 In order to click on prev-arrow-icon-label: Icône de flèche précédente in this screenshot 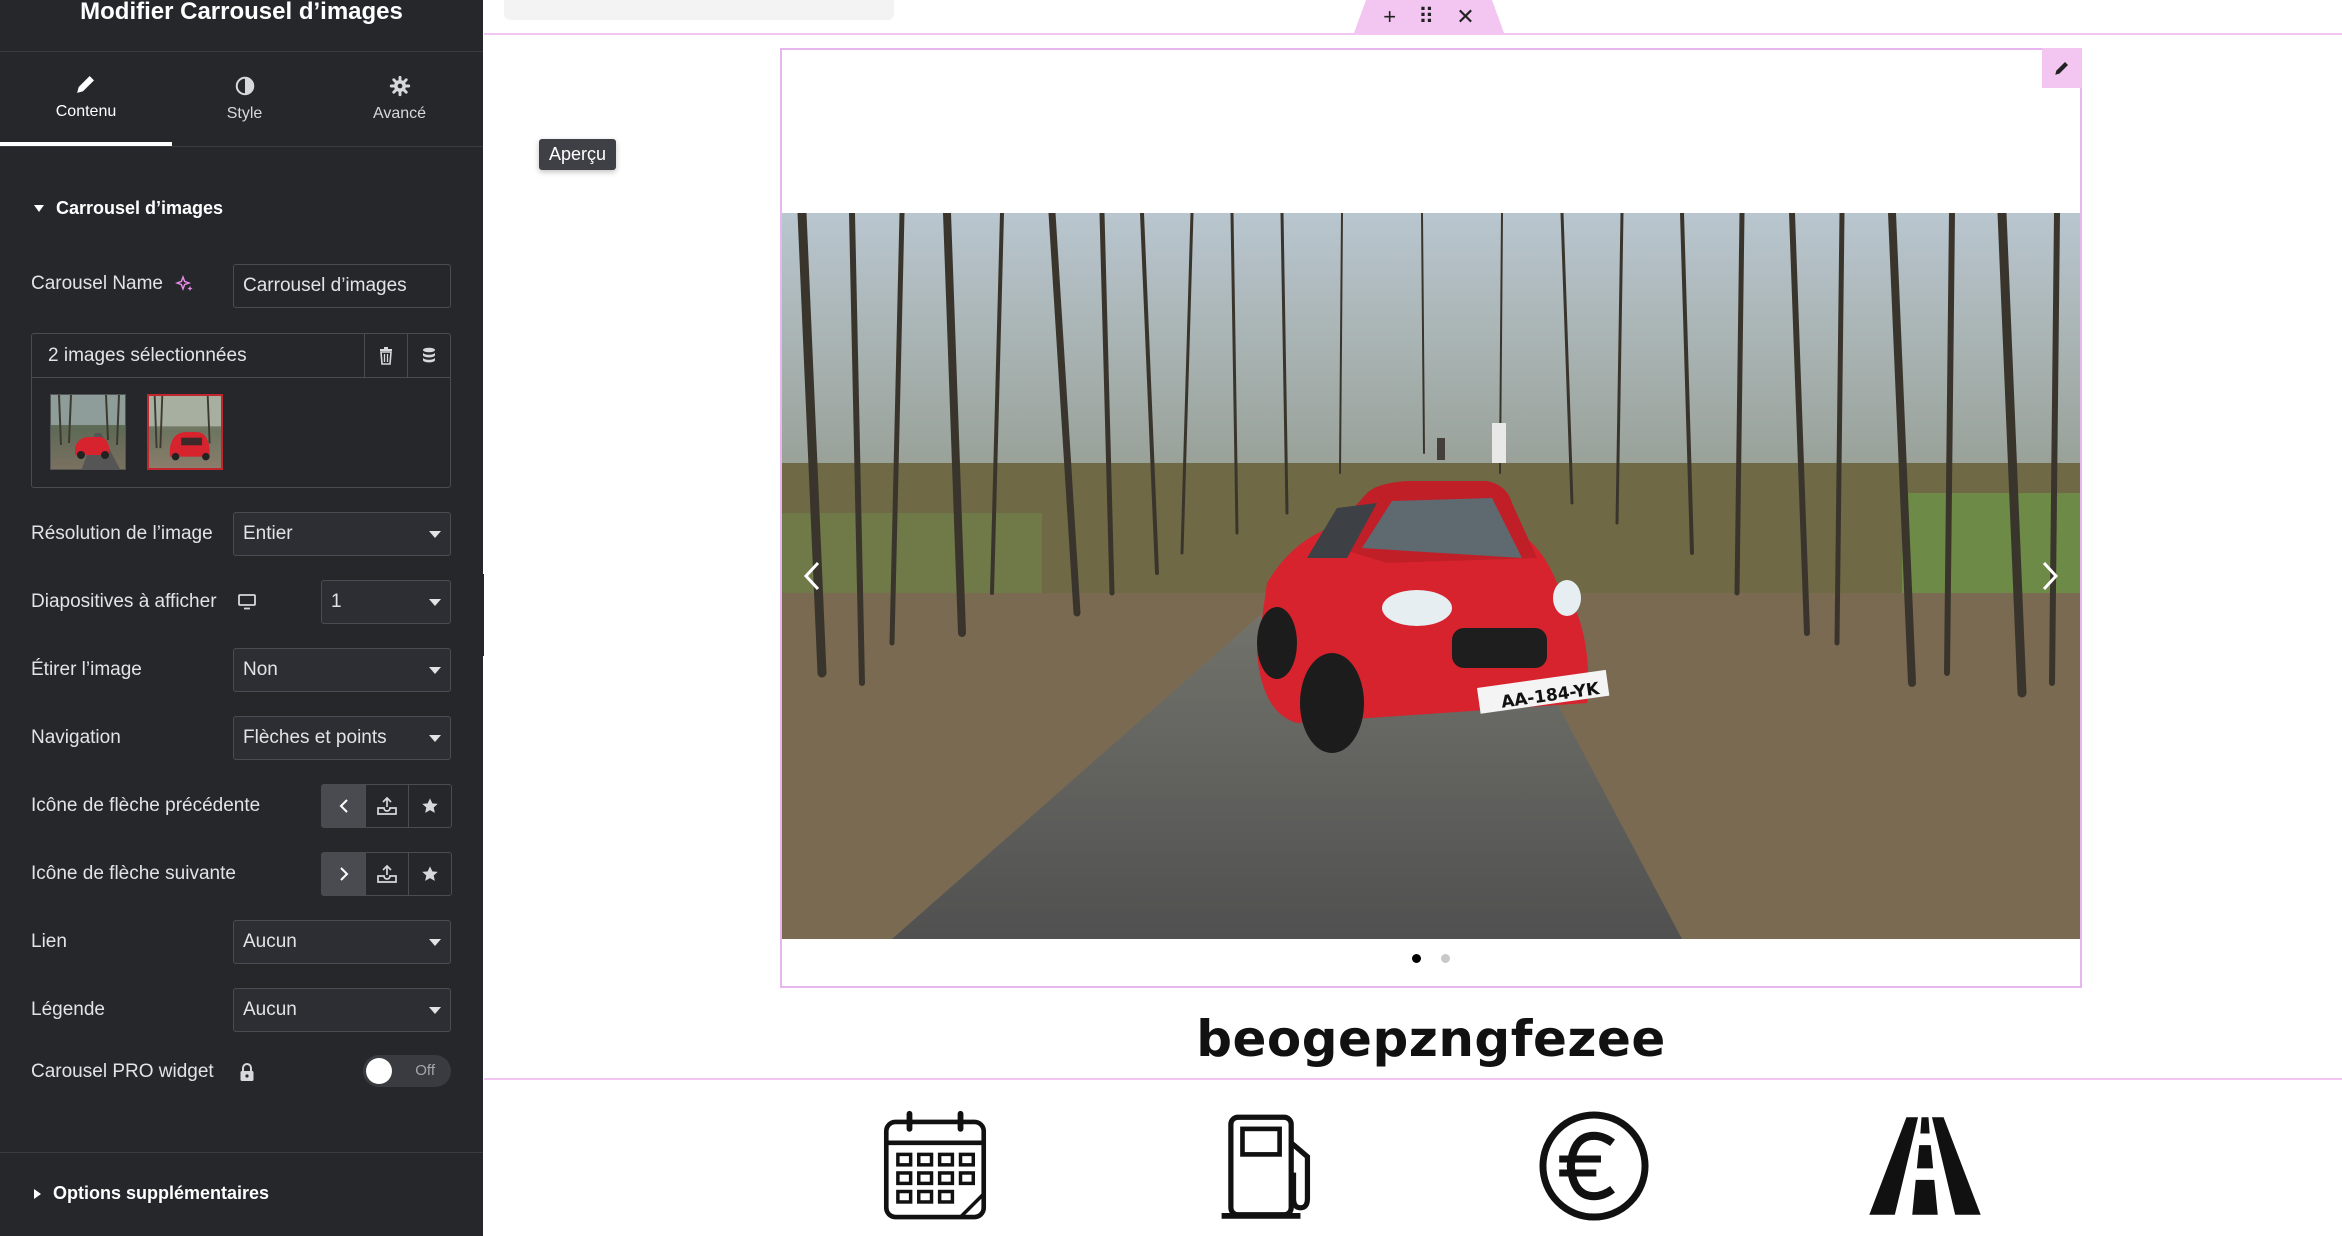, I will do `click(145, 806)`.